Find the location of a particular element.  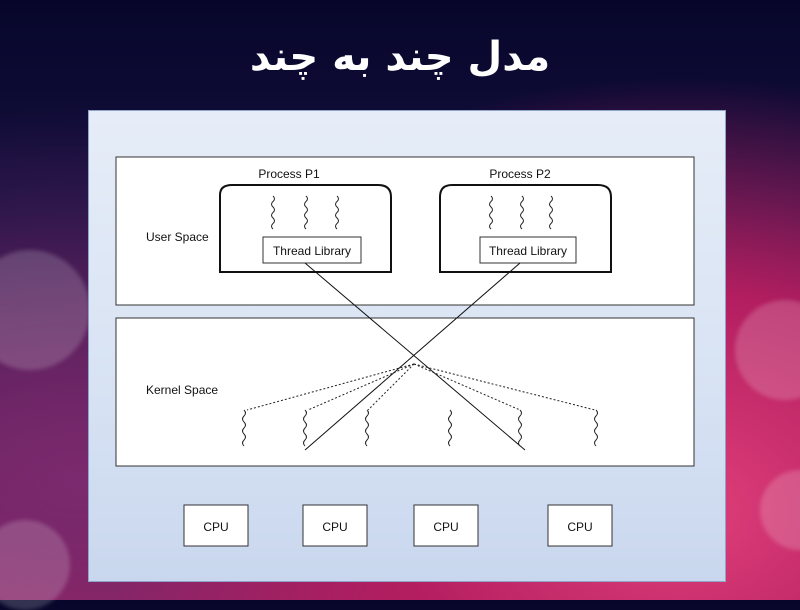

user-space-label: User Space is located at coordinates (177, 237).